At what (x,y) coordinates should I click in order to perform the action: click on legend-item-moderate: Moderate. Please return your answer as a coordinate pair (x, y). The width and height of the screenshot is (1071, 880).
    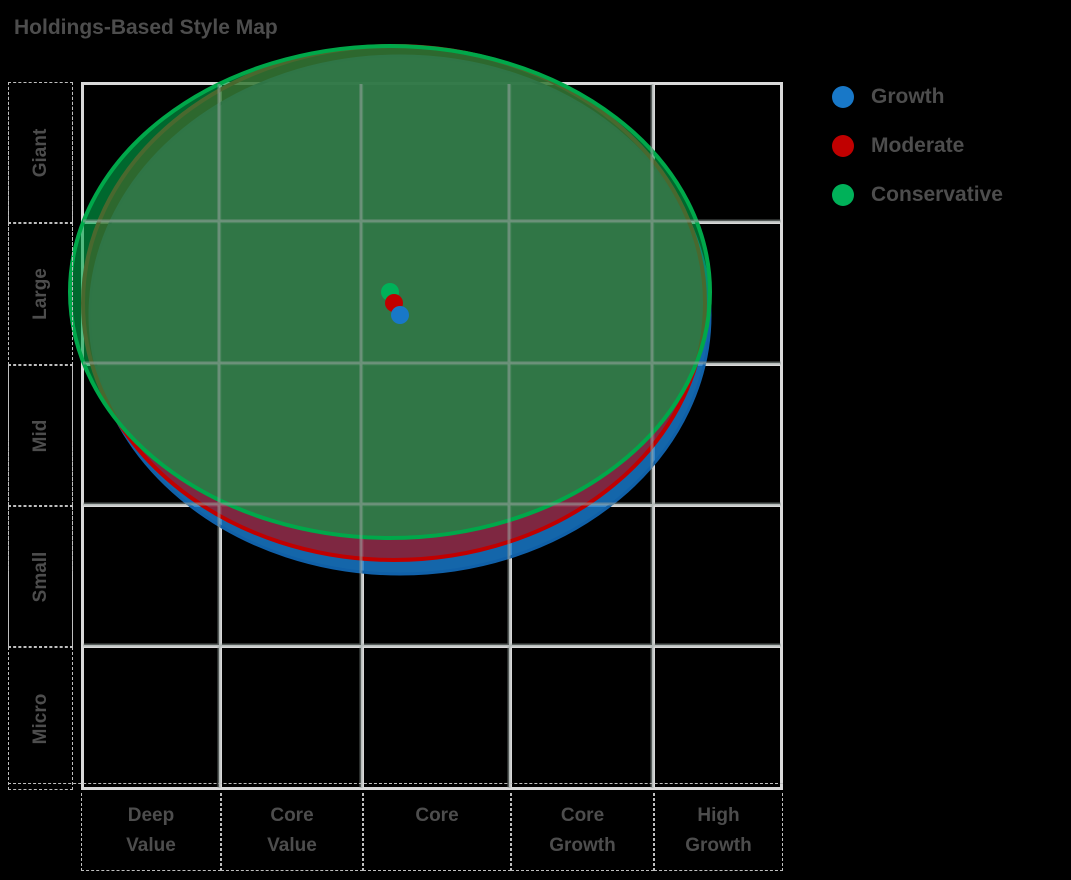
    Looking at the image, I should click on (947, 145).